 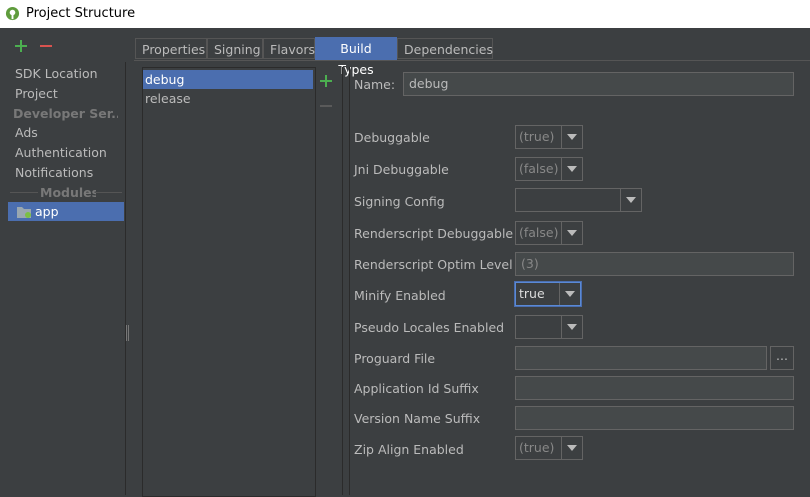 I want to click on field-label-renderscript-debuggable: Renderscript Debuggable, so click(x=434, y=233).